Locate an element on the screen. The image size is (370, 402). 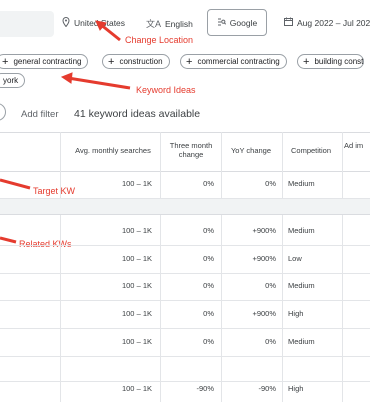
column-header-competition: Competition is located at coordinates (311, 150).